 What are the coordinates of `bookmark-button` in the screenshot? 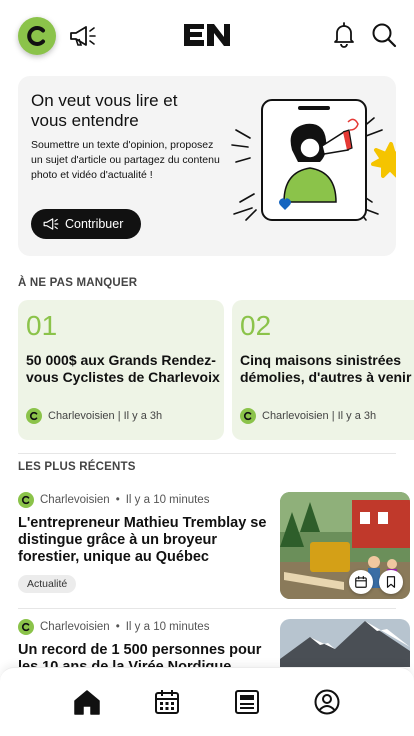 It's located at (391, 582).